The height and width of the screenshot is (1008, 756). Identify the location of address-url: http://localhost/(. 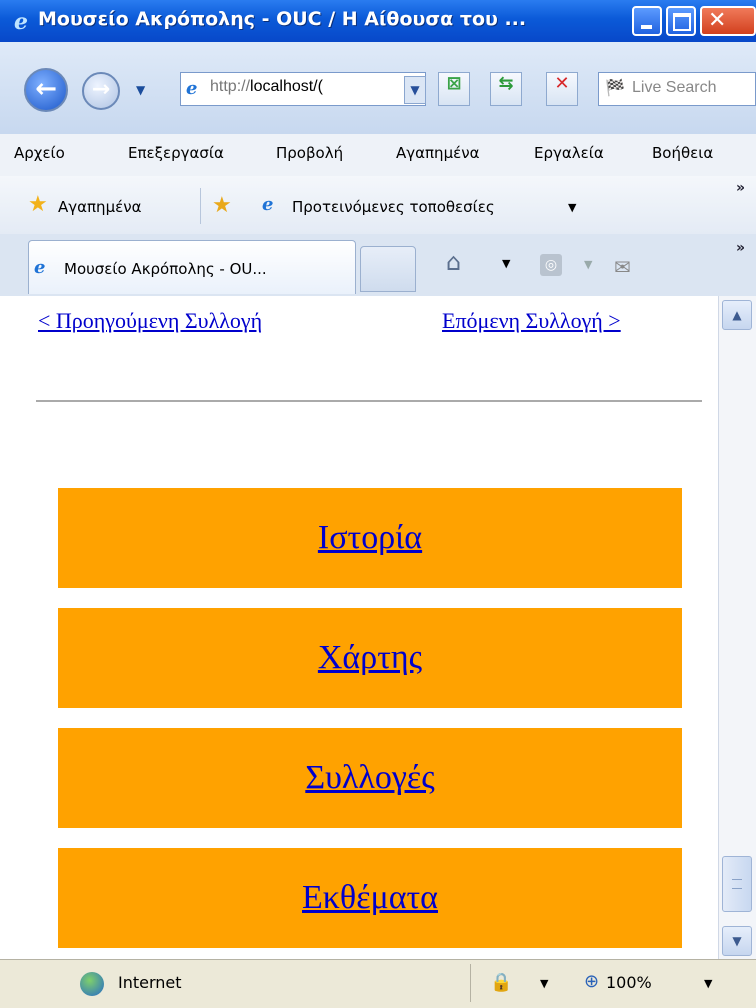
(266, 87).